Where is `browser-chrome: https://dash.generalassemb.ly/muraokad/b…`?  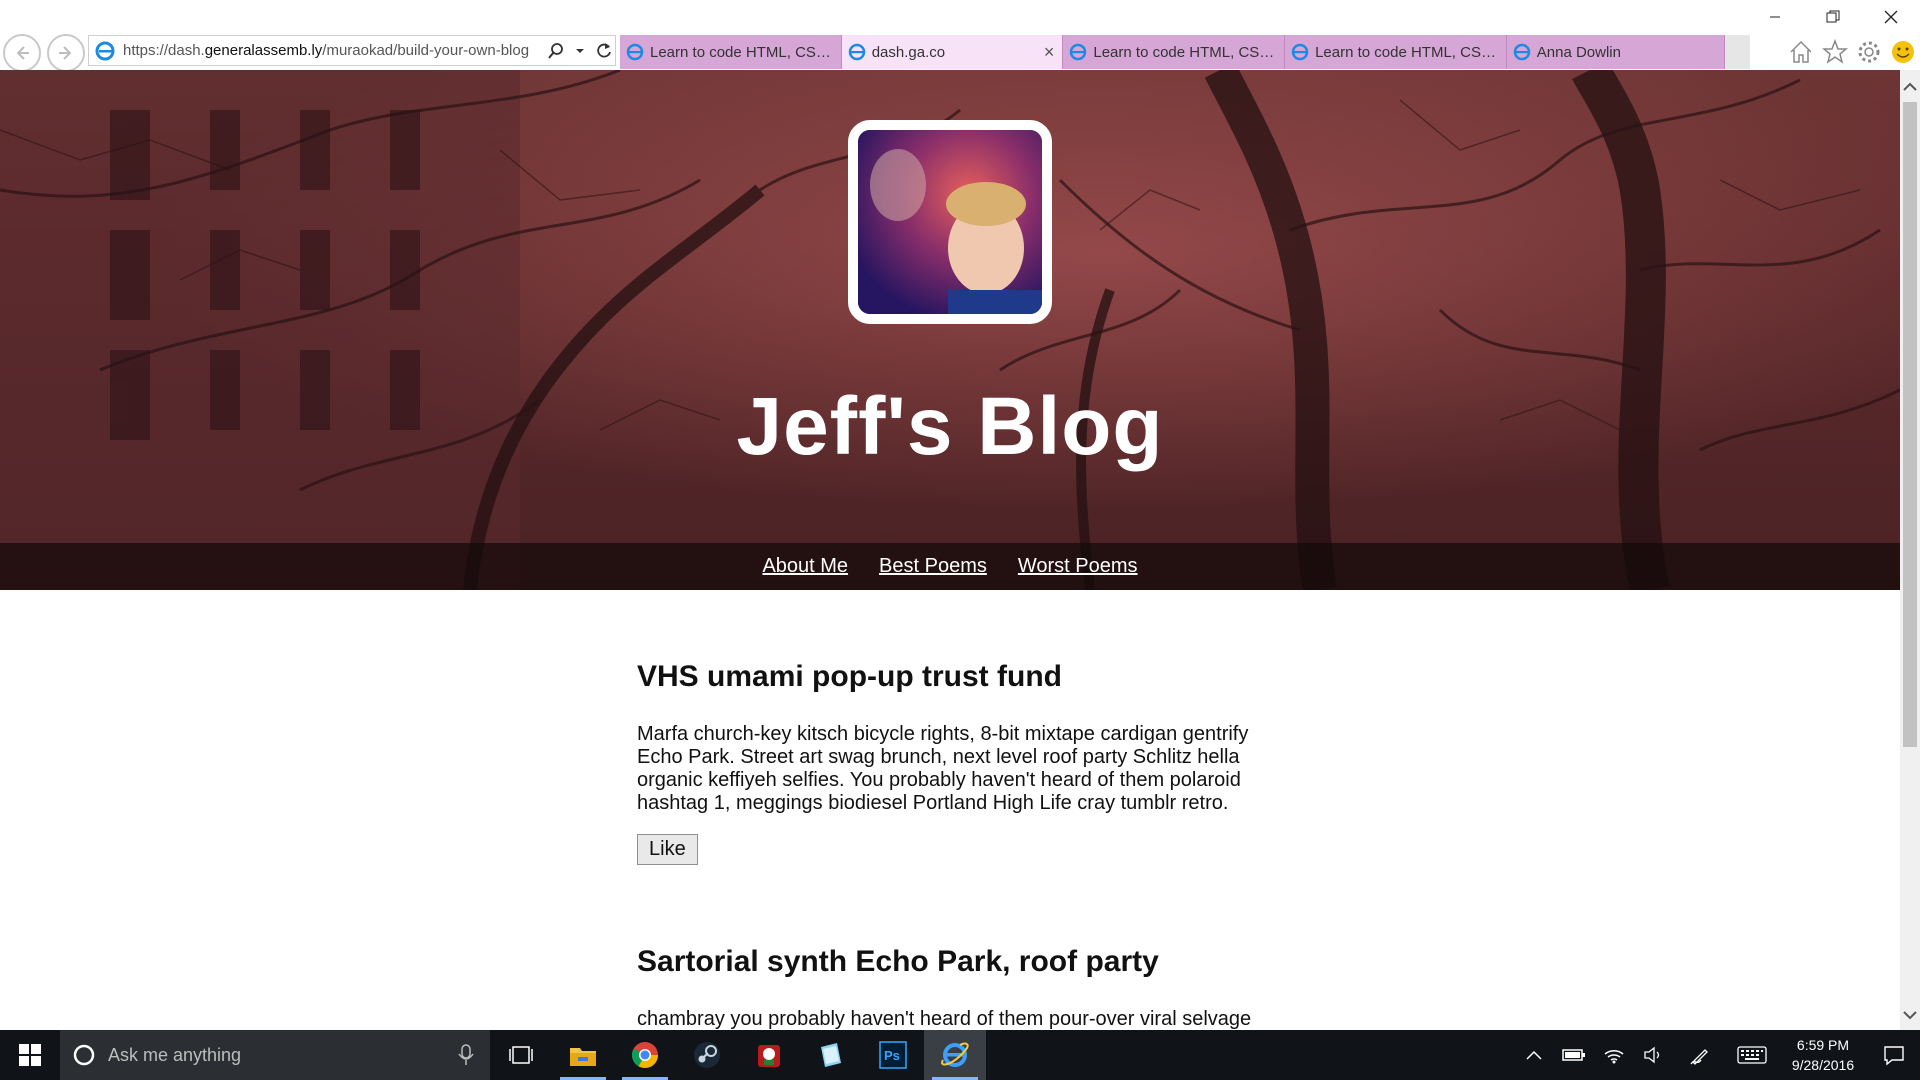
browser-chrome: https://dash.generalassemb.ly/muraokad/b… is located at coordinates (960, 36).